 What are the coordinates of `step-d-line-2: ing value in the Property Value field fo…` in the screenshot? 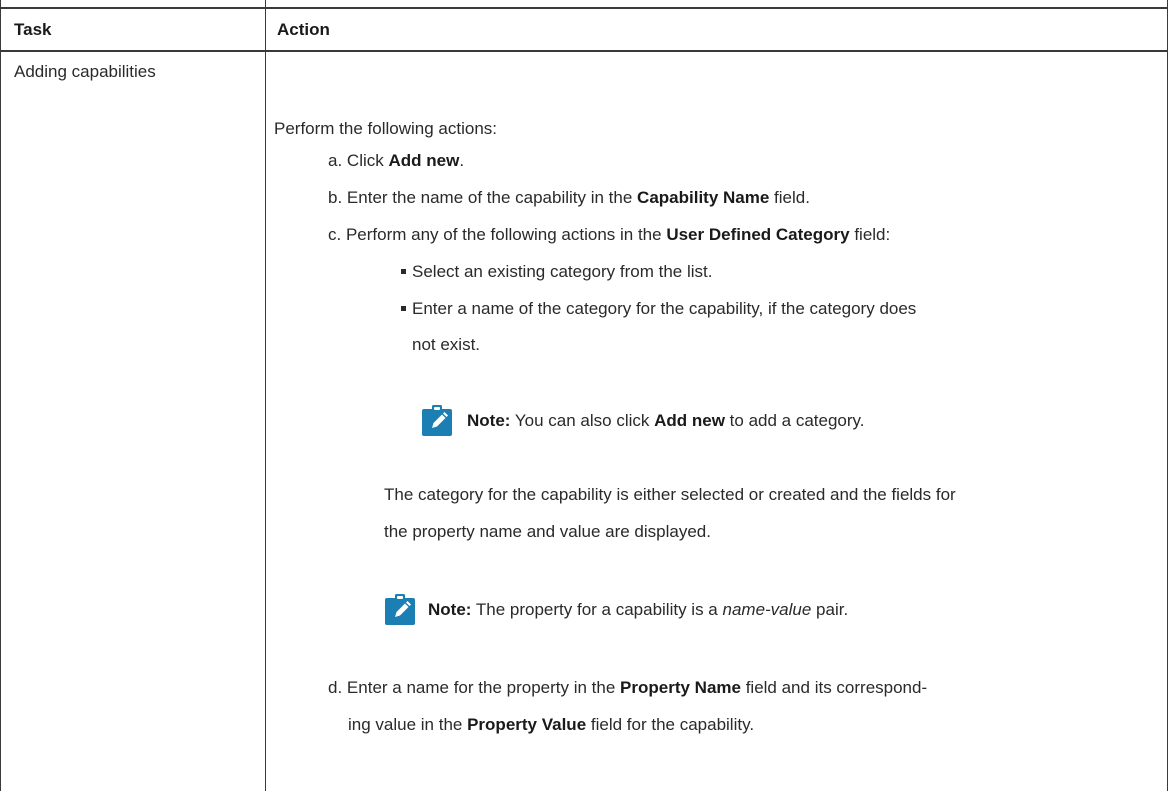 It's located at (551, 725).